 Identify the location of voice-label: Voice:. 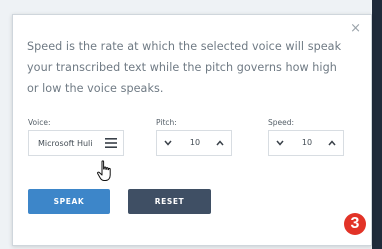
(39, 122).